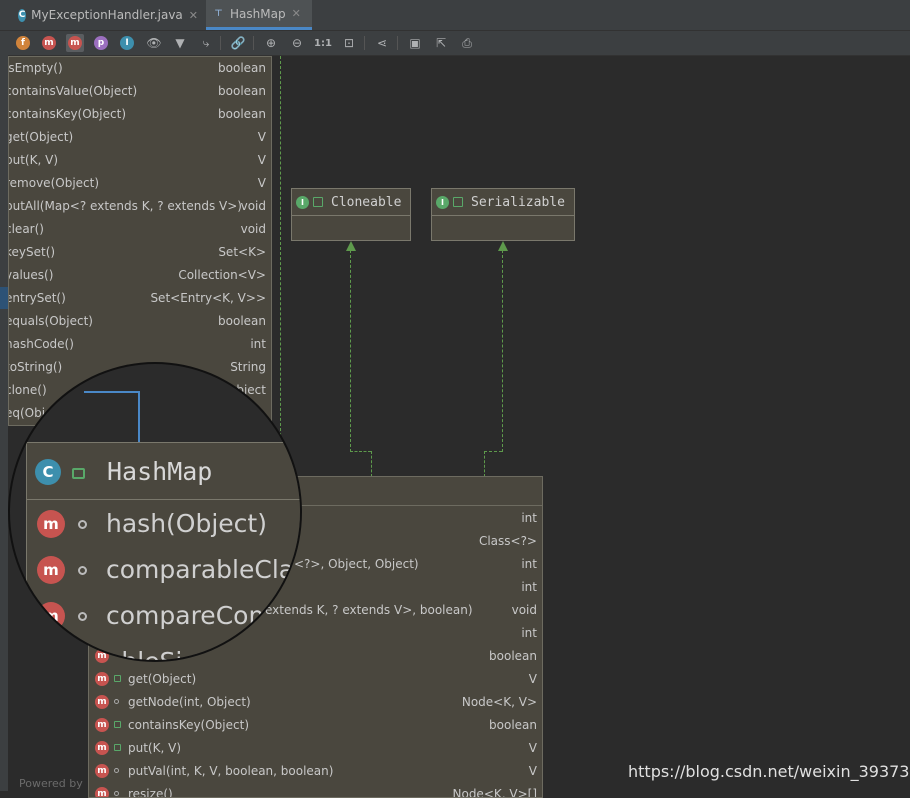 The image size is (910, 798). Describe the element at coordinates (140, 68) in the screenshot. I see `list-item: isEmpty() boolean` at that location.